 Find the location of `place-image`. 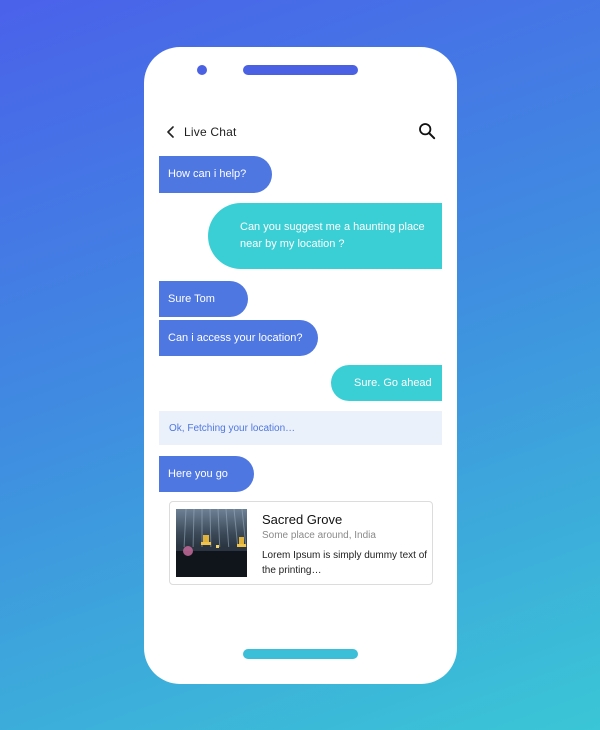

place-image is located at coordinates (211, 543).